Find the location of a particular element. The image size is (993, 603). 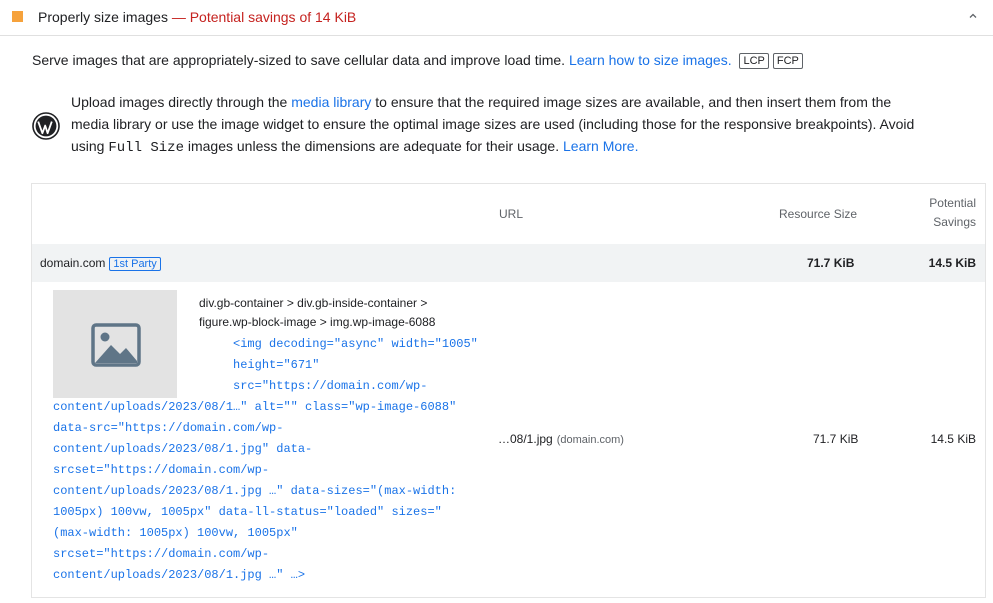

learn-how-link: Learn how to size images. is located at coordinates (650, 60).